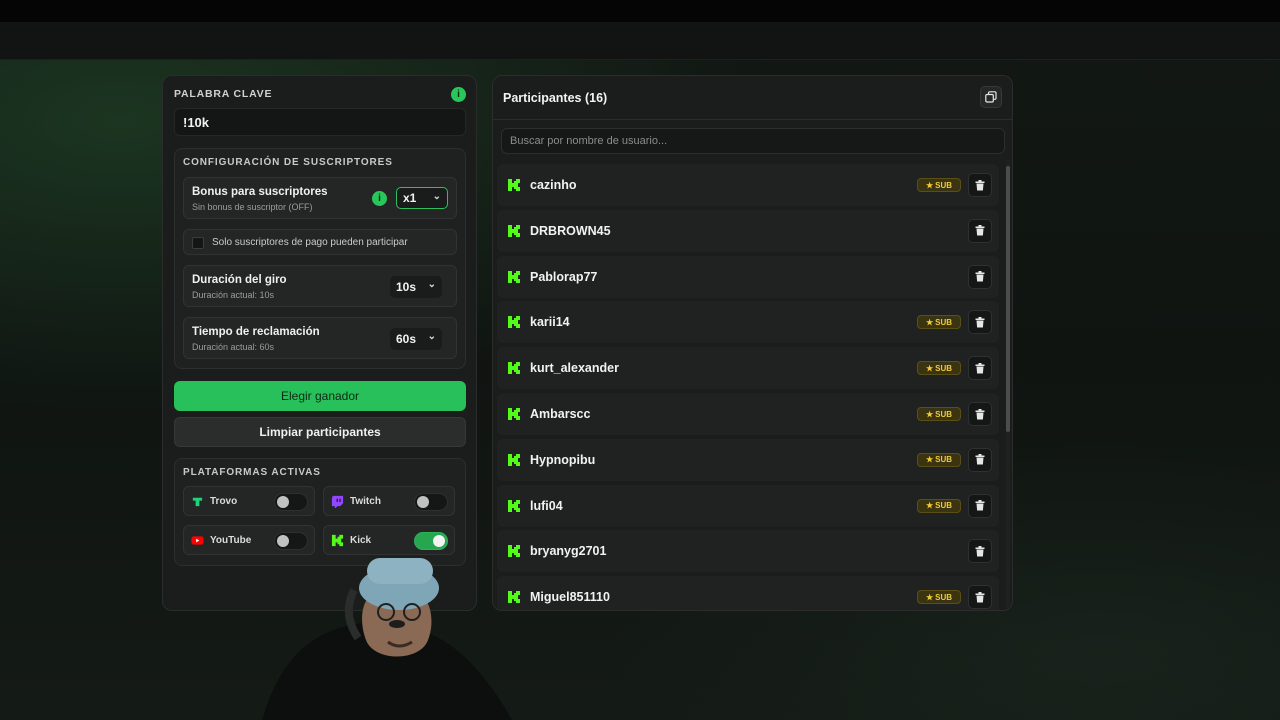  What do you see at coordinates (224, 501) in the screenshot?
I see `platform-name: Trovo` at bounding box center [224, 501].